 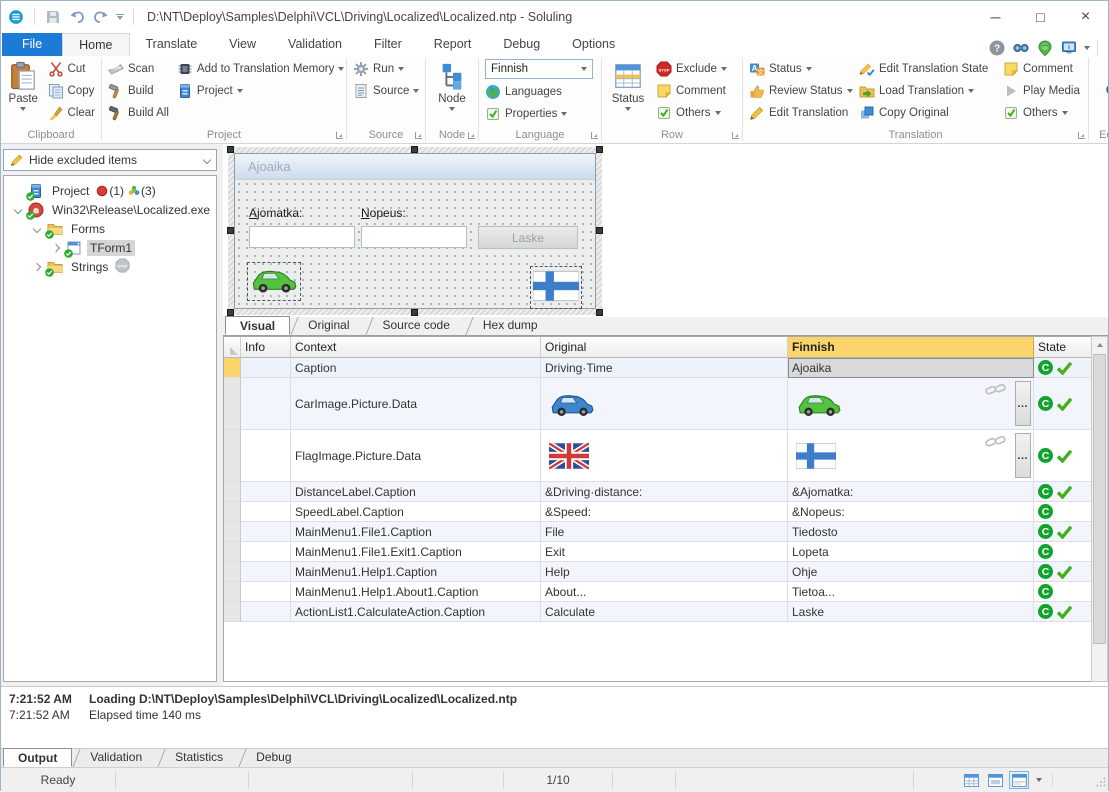 I want to click on copy-original-button: Copy Original, so click(x=927, y=112).